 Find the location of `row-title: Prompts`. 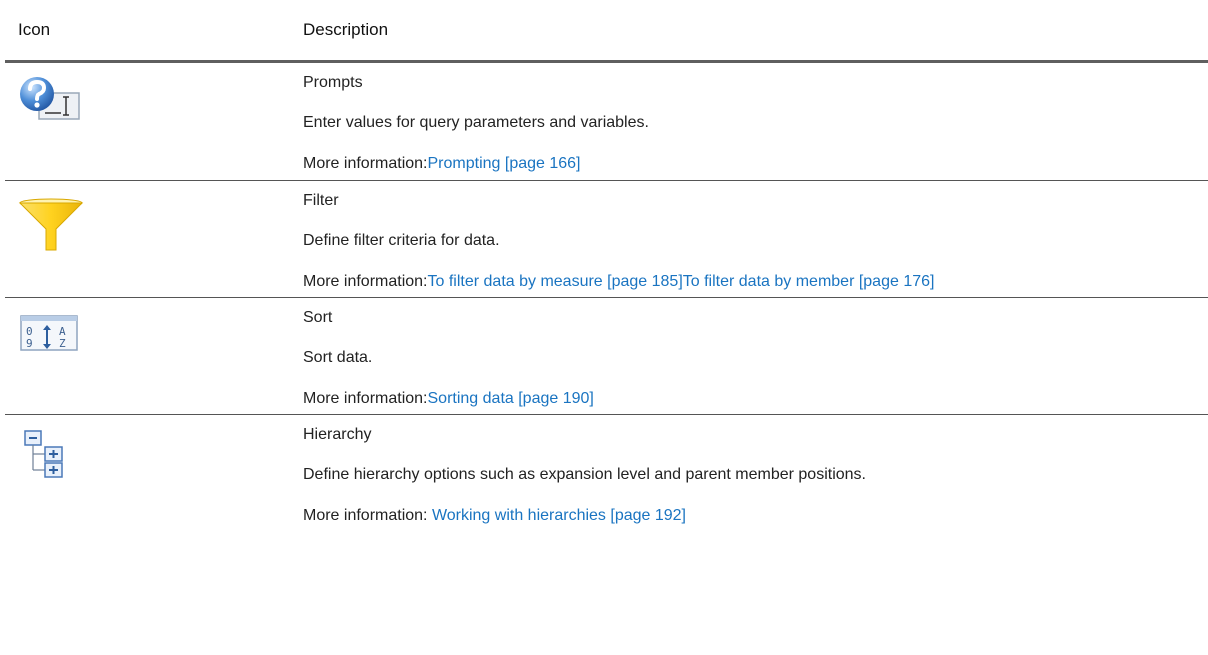

row-title: Prompts is located at coordinates (333, 82).